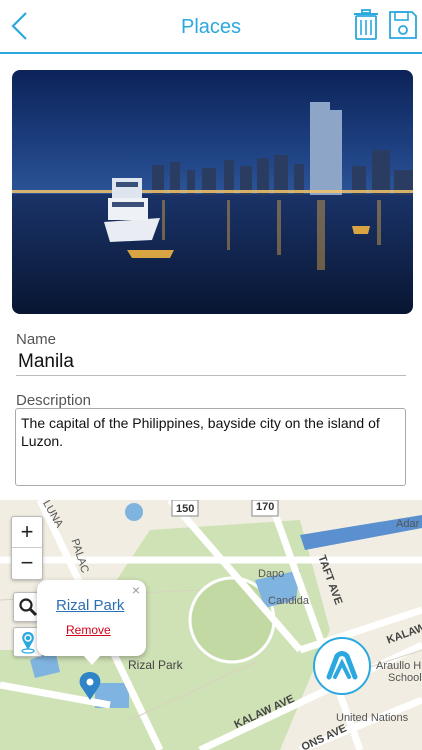 The image size is (422, 750). Describe the element at coordinates (399, 666) in the screenshot. I see `place-label-araullo: Araullo H` at that location.